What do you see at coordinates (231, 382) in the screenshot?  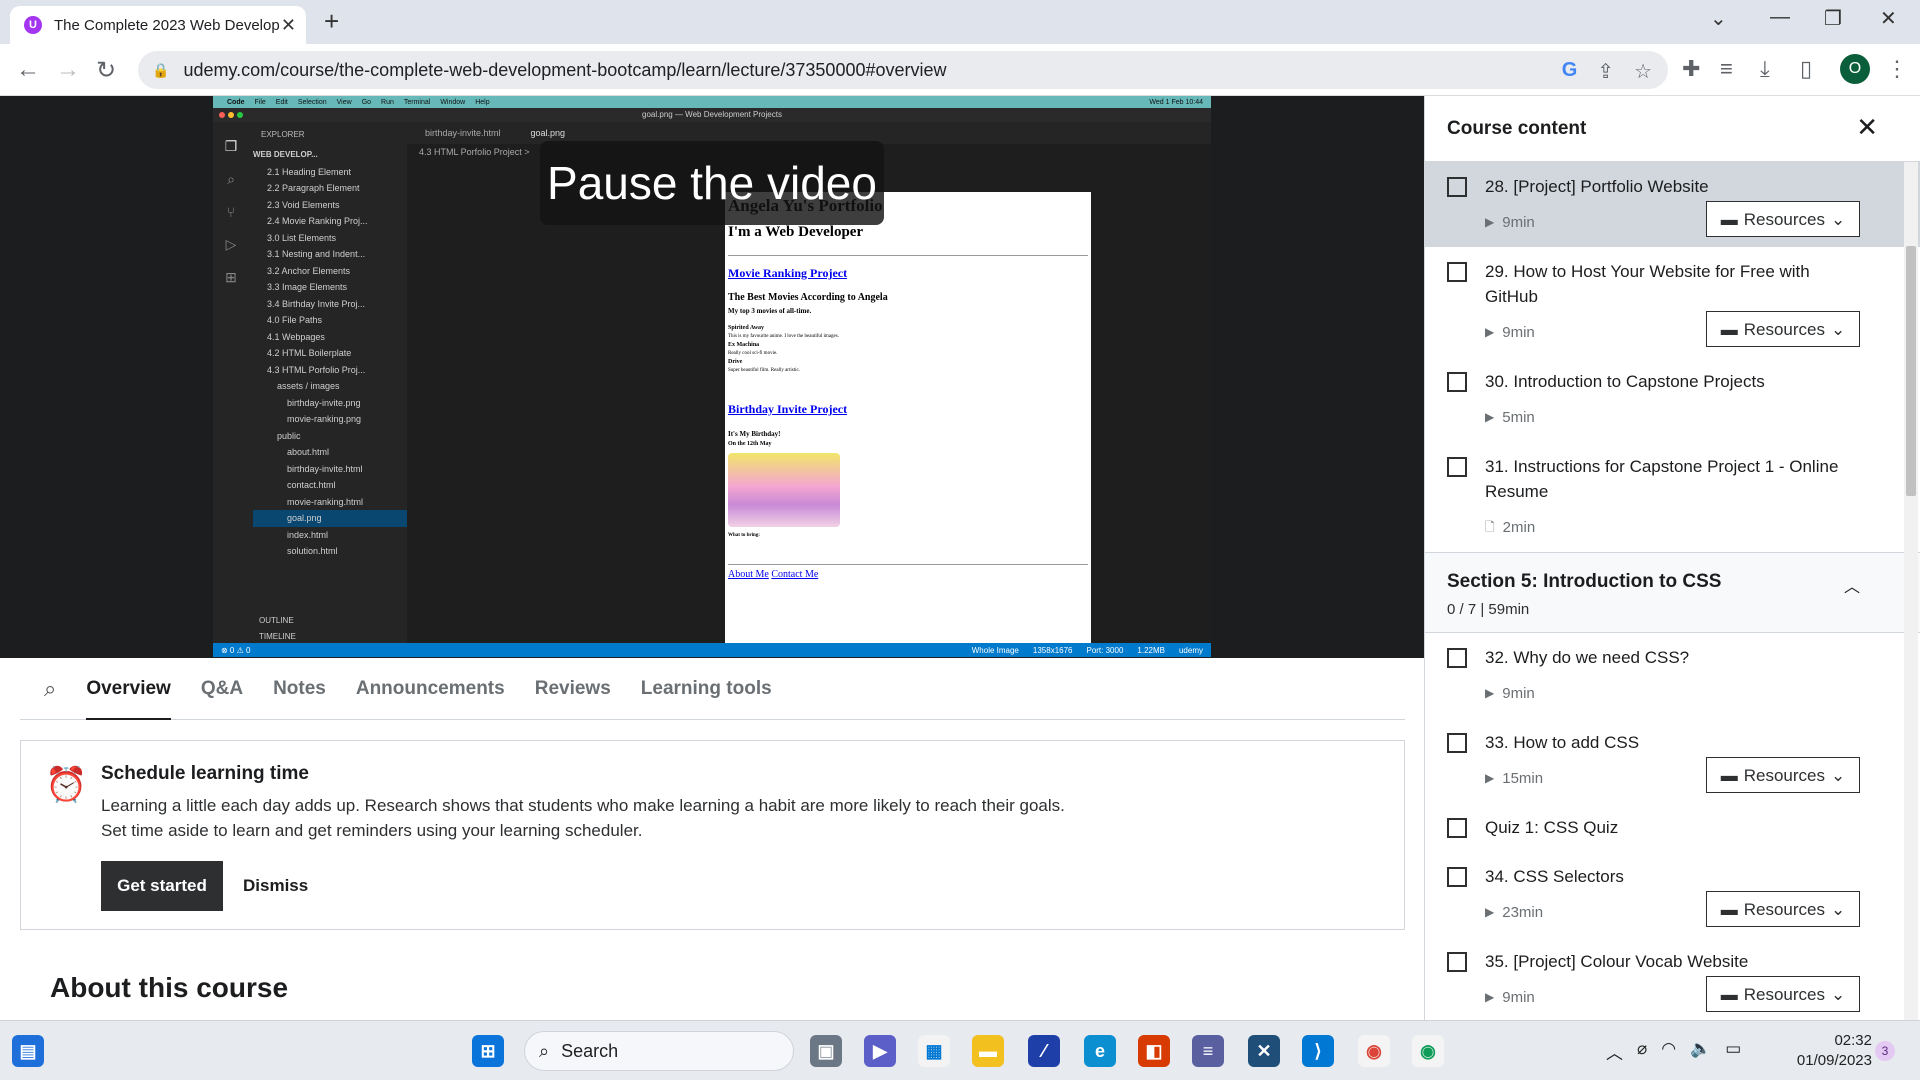 I see `vscode-activity-bar: ❐ ⌕ ⑂ ▷ ⊞` at bounding box center [231, 382].